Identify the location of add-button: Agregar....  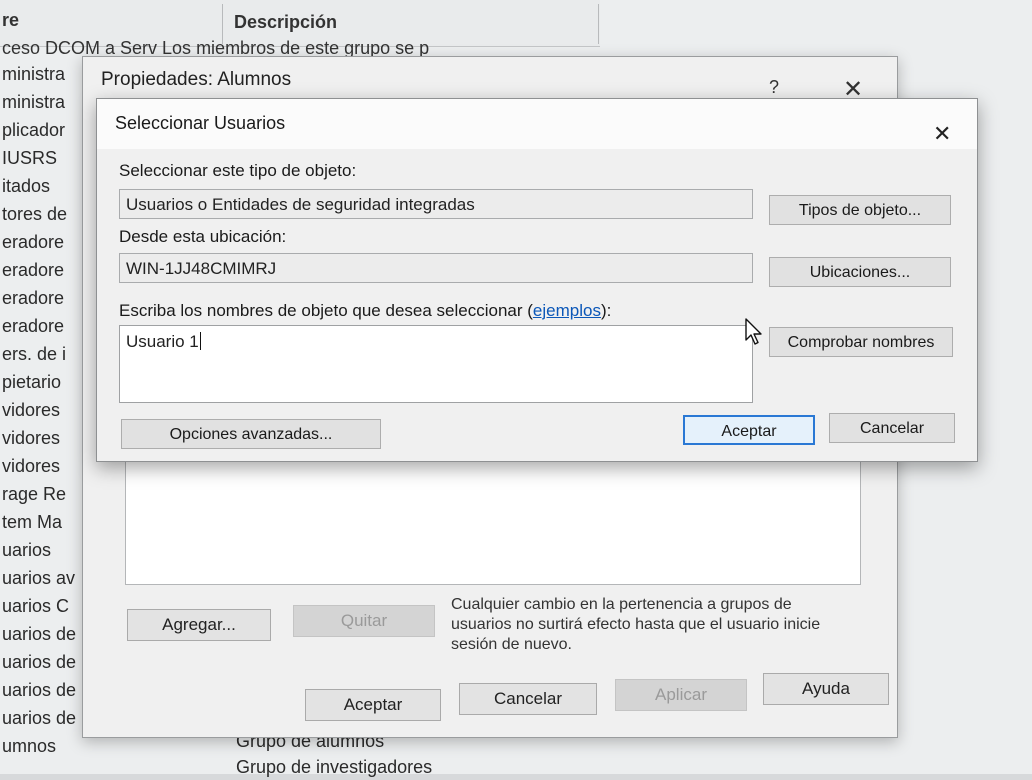
(199, 625).